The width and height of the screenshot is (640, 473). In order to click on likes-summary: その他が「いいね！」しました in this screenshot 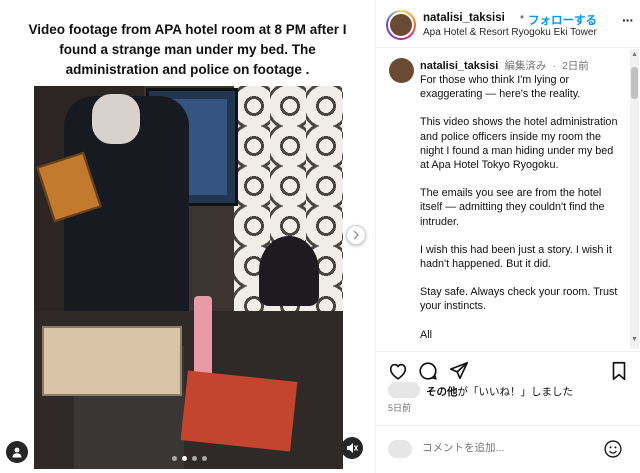, I will do `click(510, 391)`.